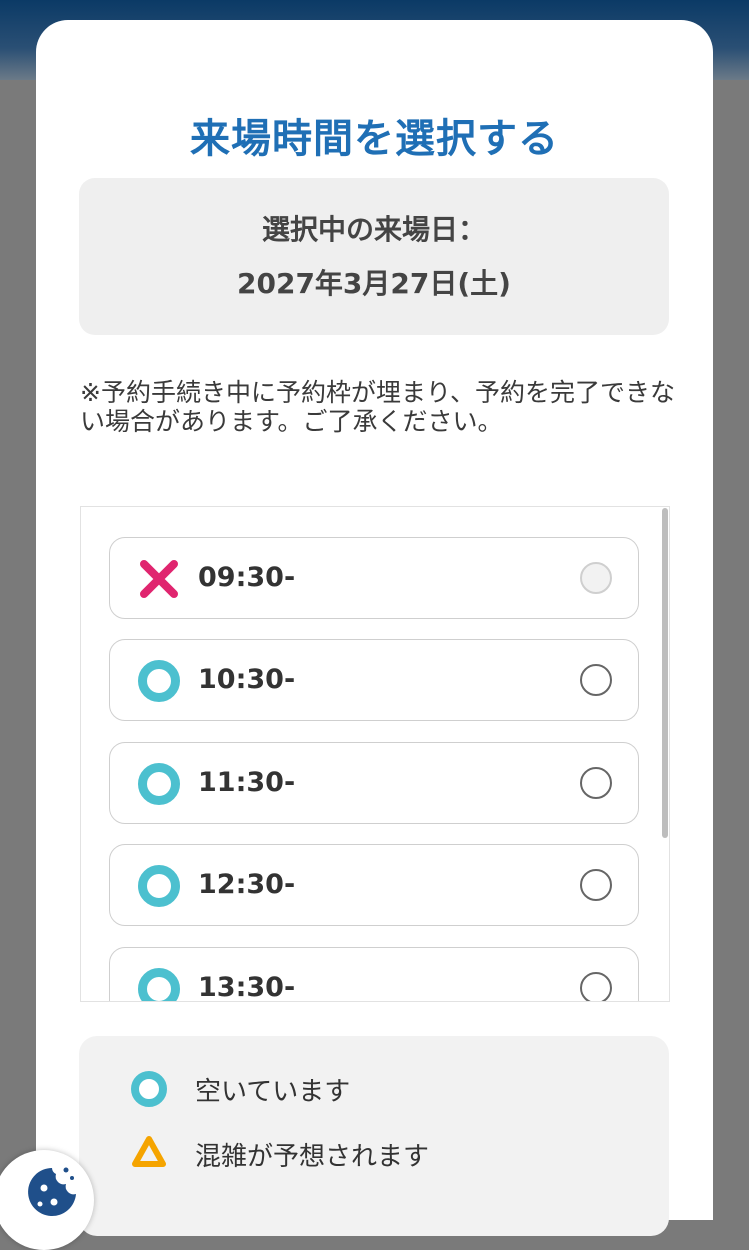 This screenshot has height=1250, width=749. I want to click on time-slot-1130: 11:30-, so click(374, 783).